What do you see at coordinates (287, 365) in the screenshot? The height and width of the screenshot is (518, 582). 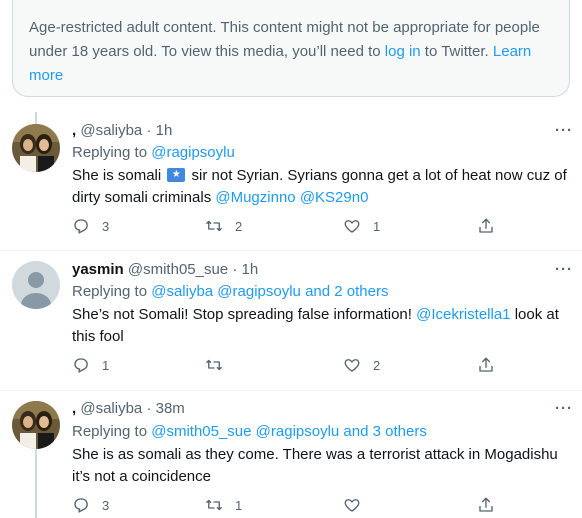 I see `tweet-actions: 1 2` at bounding box center [287, 365].